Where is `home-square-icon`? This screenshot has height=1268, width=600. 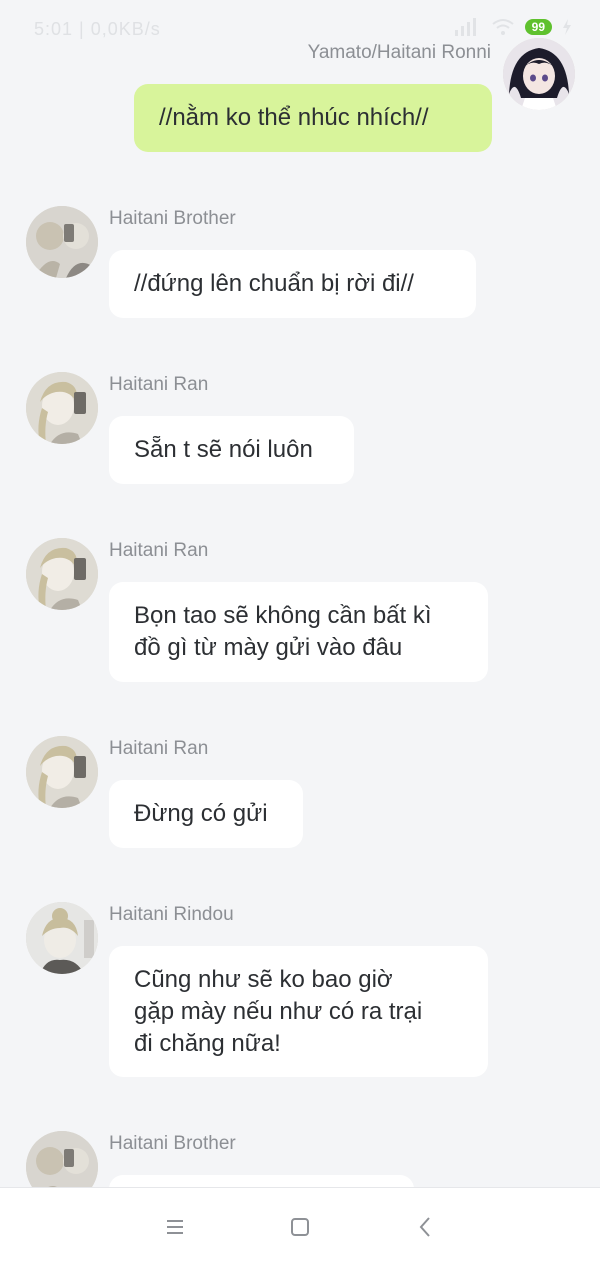 home-square-icon is located at coordinates (300, 1227).